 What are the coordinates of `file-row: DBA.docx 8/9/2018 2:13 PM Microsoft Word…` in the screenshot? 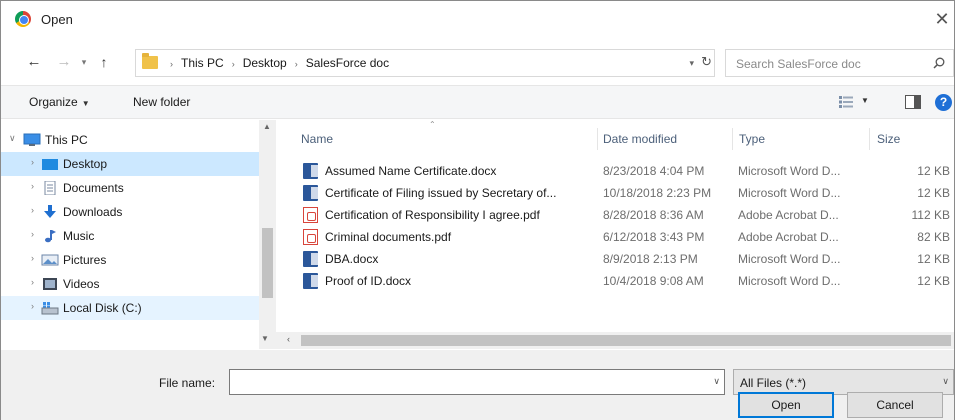 It's located at (623, 259).